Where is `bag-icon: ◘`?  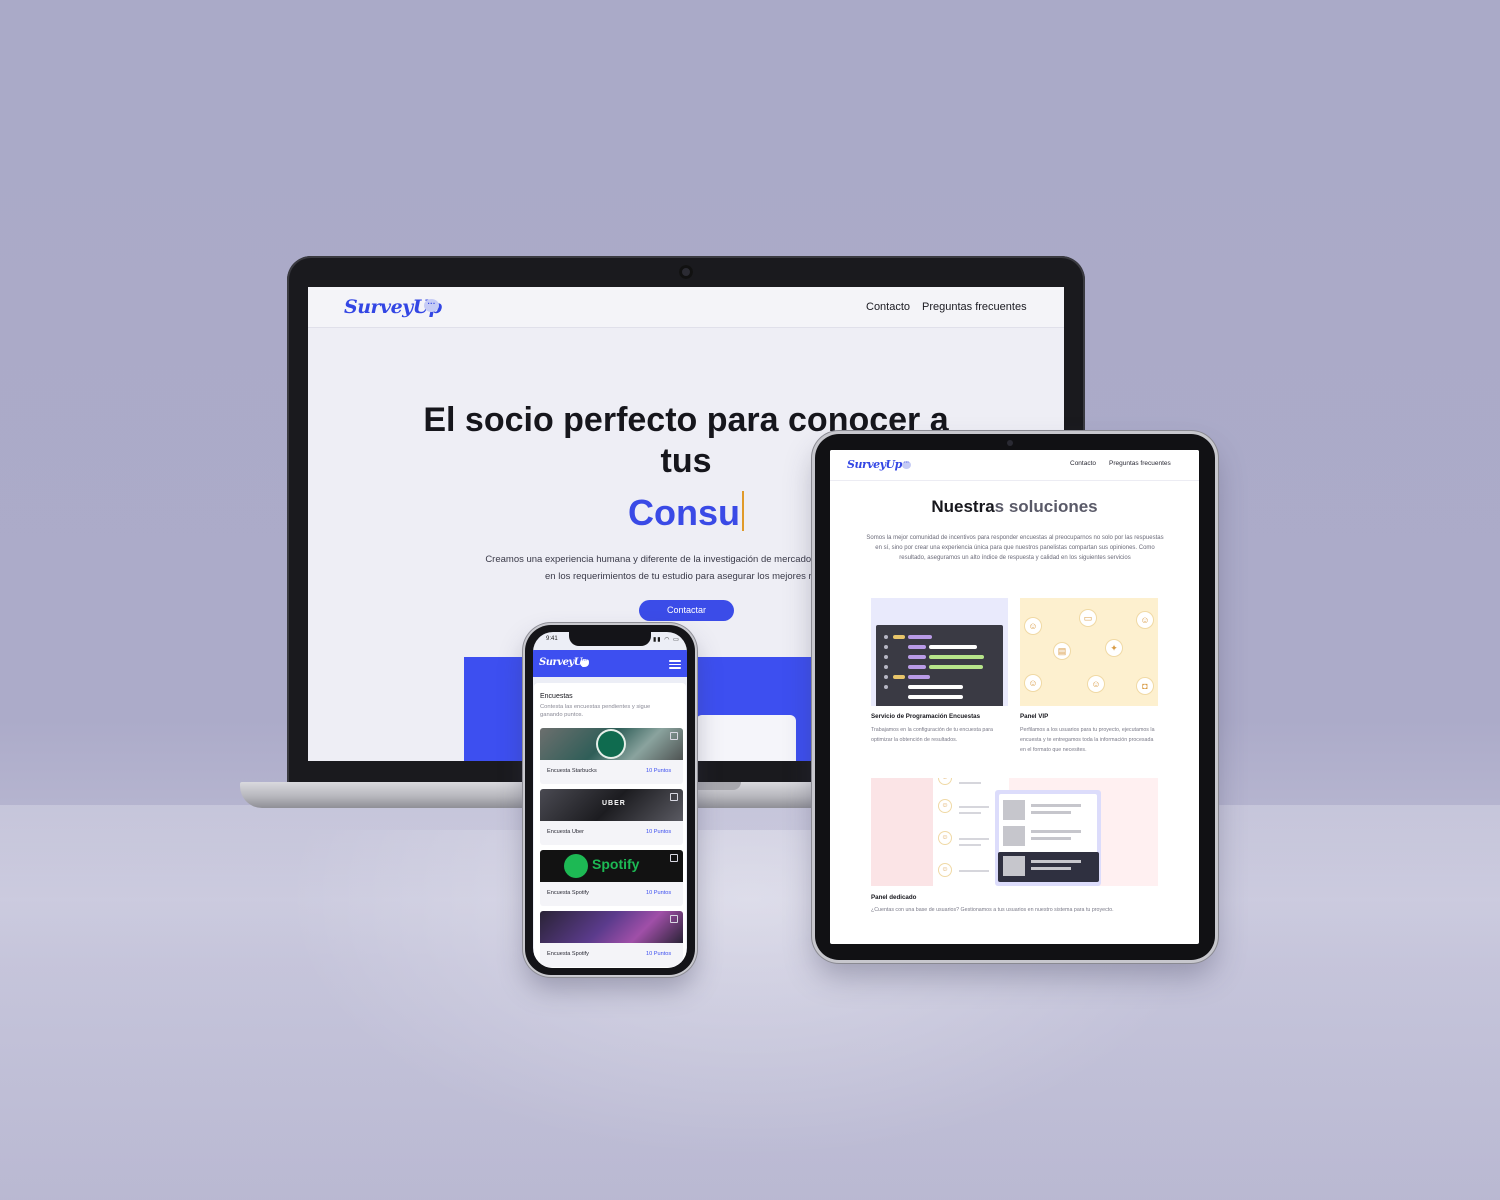
bag-icon: ◘ is located at coordinates (1145, 686).